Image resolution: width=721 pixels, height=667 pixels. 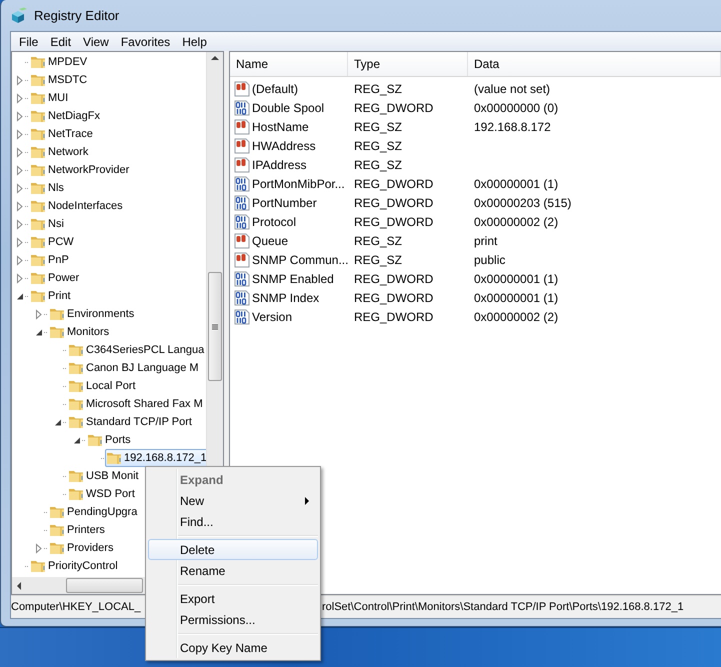 I want to click on tree-item: PnP, so click(x=50, y=260).